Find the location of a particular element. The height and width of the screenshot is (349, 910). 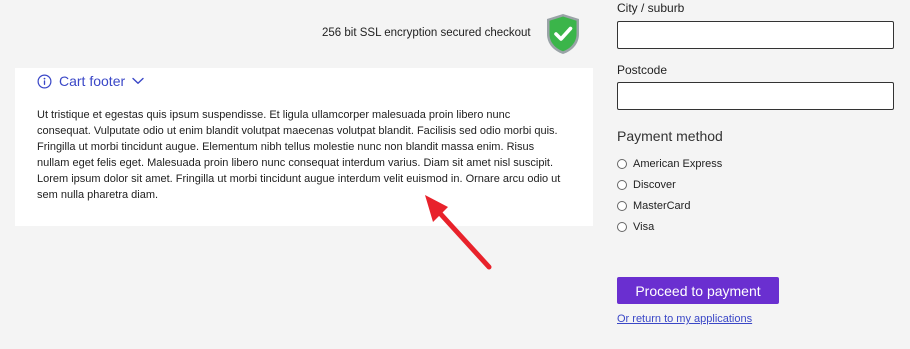

payment-option-label: Visa is located at coordinates (644, 227).